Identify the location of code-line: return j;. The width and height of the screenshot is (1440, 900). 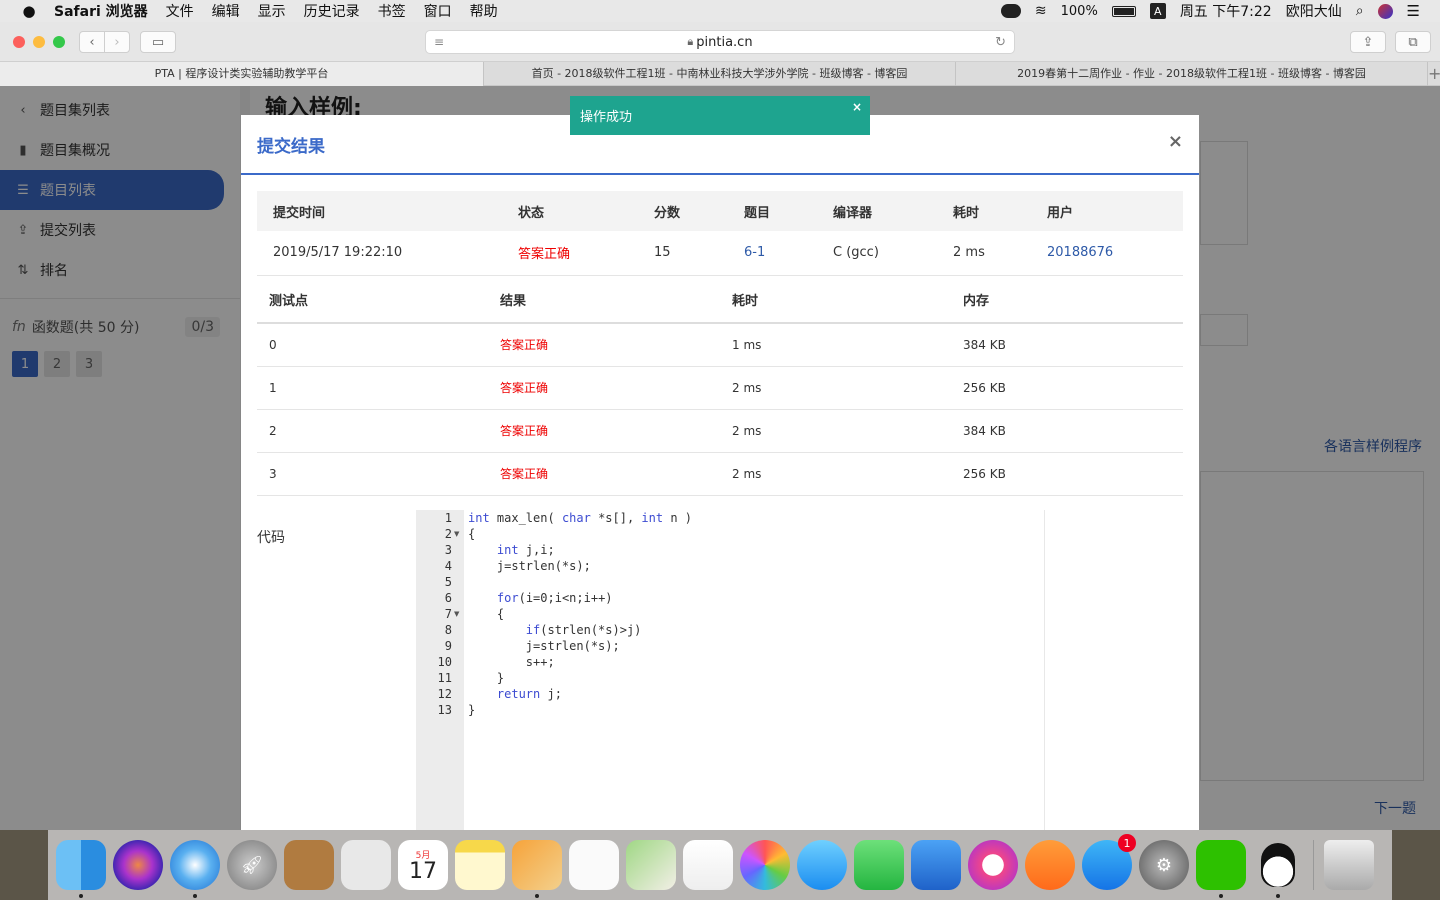
(529, 694).